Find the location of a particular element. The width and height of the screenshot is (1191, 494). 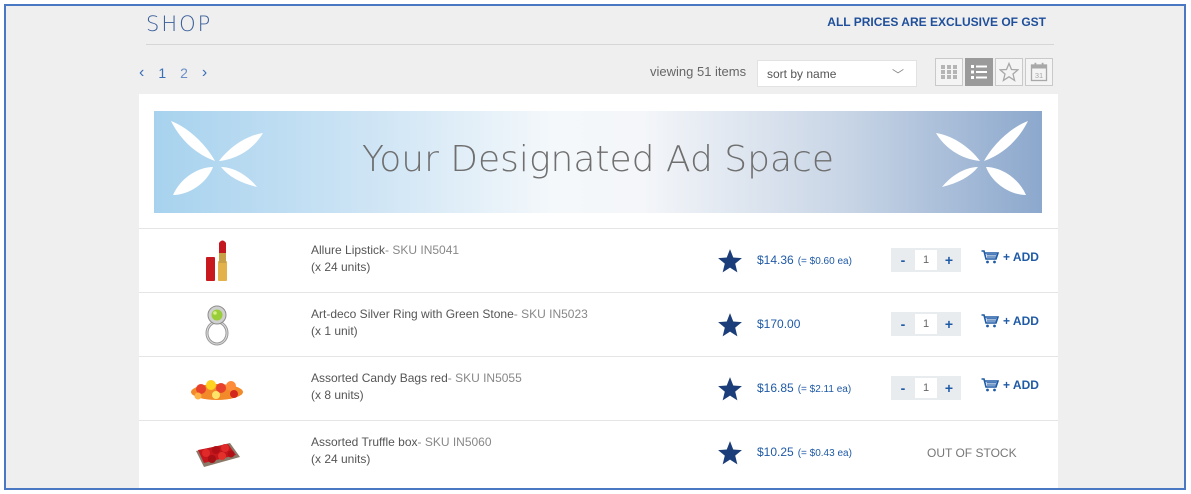

product-sku: - SKU IN5060 is located at coordinates (454, 442).